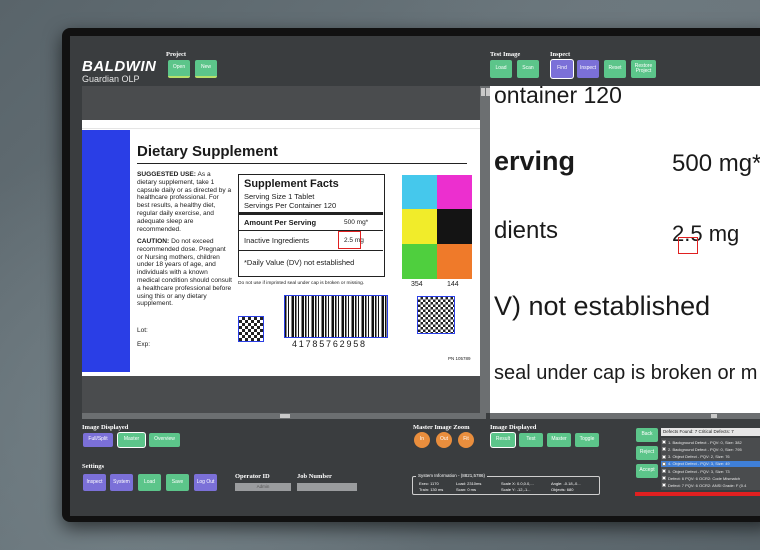  What do you see at coordinates (356, 222) in the screenshot?
I see `amount-per-serving-value: 500 mg*` at bounding box center [356, 222].